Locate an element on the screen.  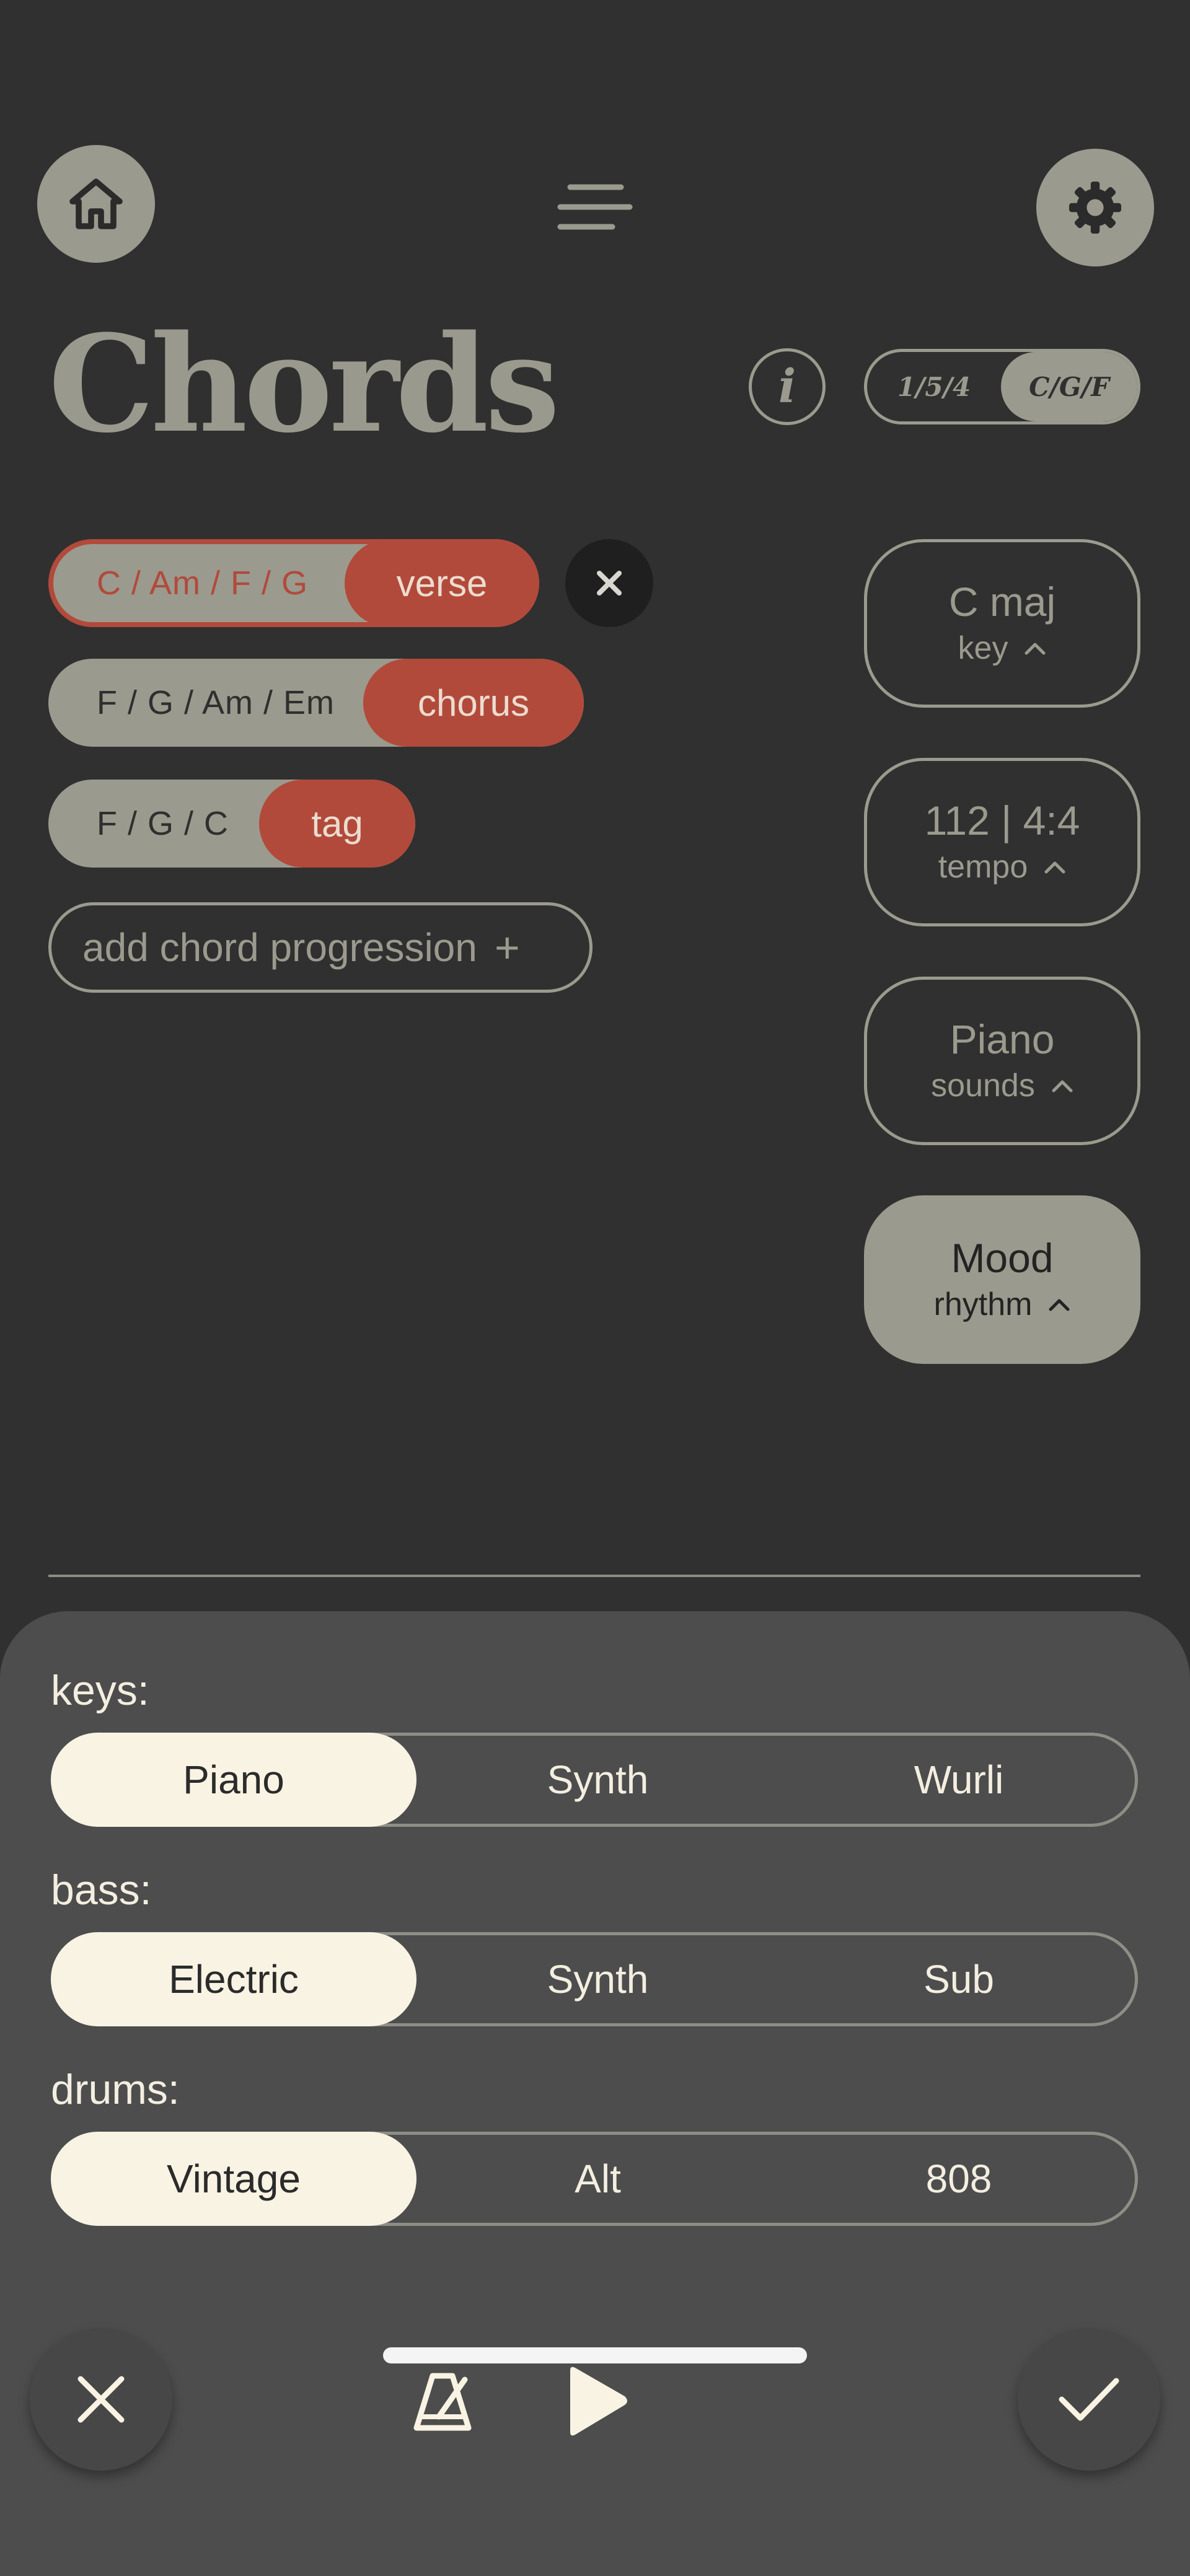
key-label: key is located at coordinates (983, 648).